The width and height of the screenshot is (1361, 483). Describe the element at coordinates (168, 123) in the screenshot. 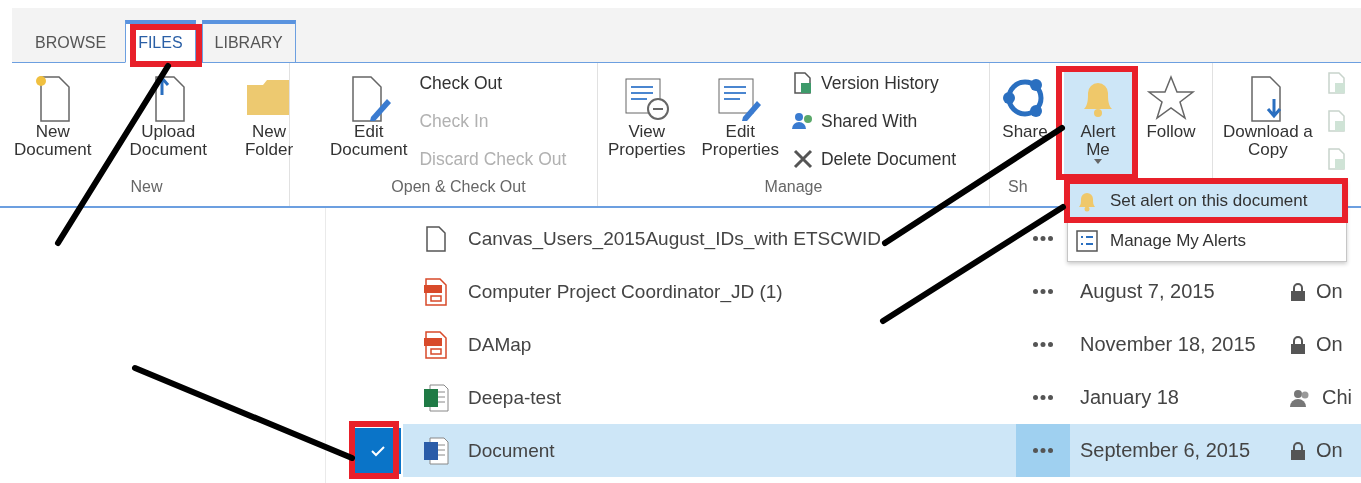

I see `ribbon-button: Upload Document` at that location.